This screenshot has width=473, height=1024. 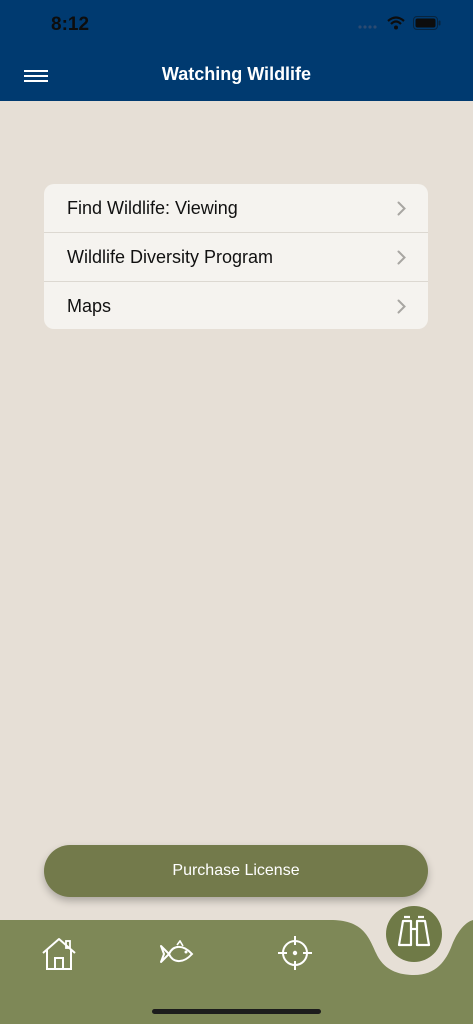 What do you see at coordinates (89, 305) in the screenshot?
I see `menu-item-label: Maps` at bounding box center [89, 305].